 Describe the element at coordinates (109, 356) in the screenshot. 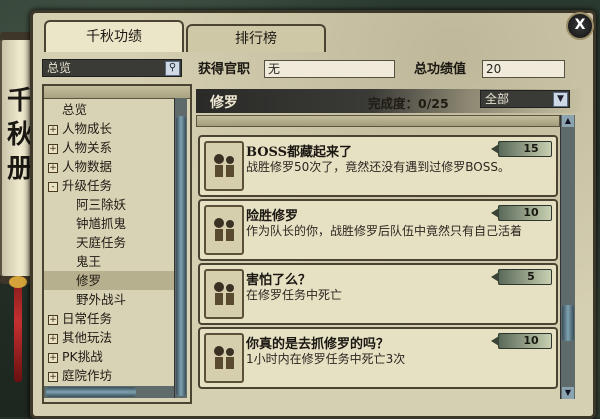

I see `tree-item: + PK挑战` at that location.